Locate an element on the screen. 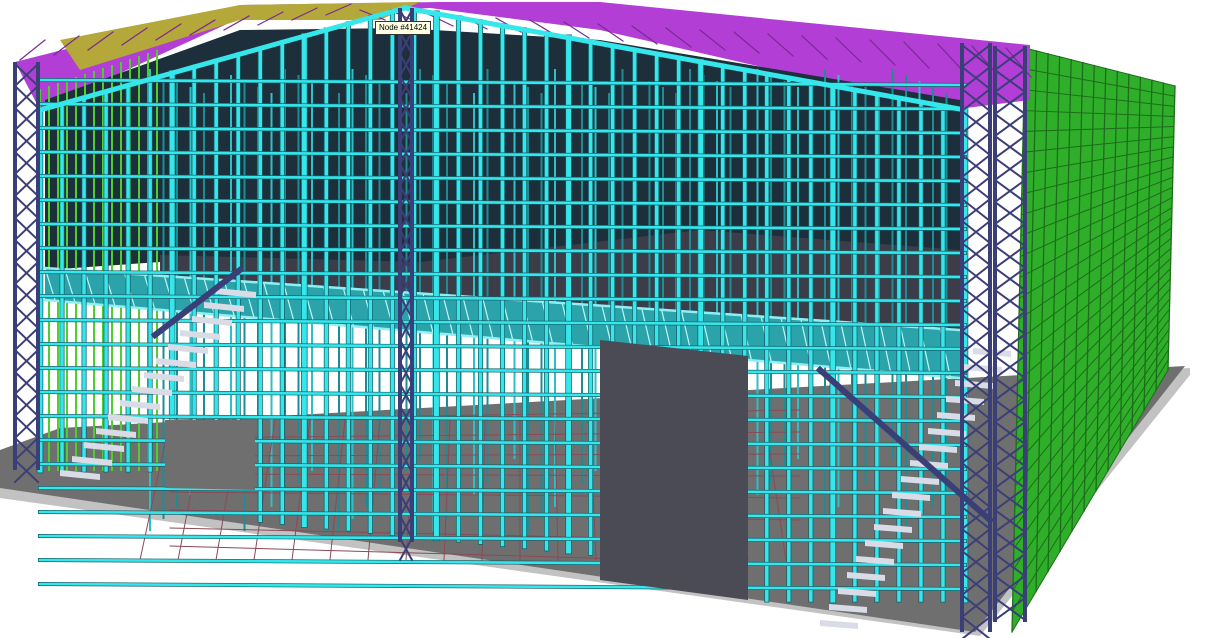 This screenshot has width=1218, height=638. door-opening-center is located at coordinates (674, 470).